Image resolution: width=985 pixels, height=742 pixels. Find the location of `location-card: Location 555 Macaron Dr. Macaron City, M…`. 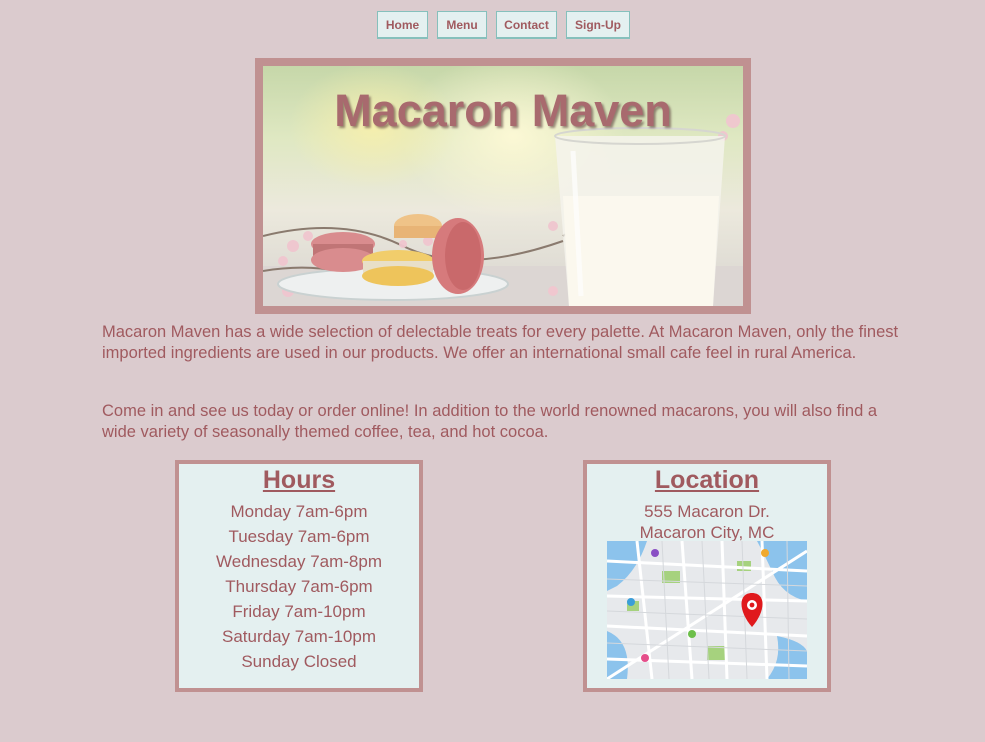

location-card: Location 555 Macaron Dr. Macaron City, M… is located at coordinates (707, 576).